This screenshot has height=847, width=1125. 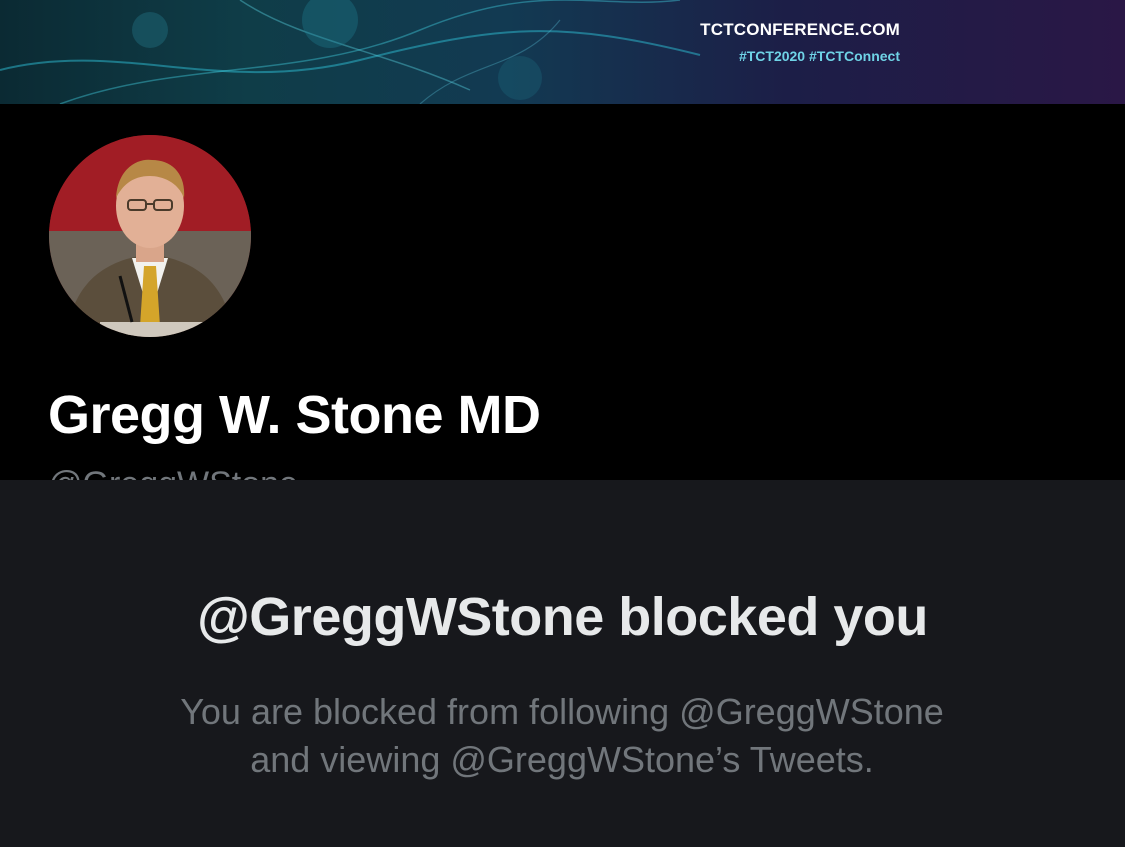 I want to click on blocked-description-line-2: and viewing @GreggWStone’s Tweets., so click(x=562, y=759).